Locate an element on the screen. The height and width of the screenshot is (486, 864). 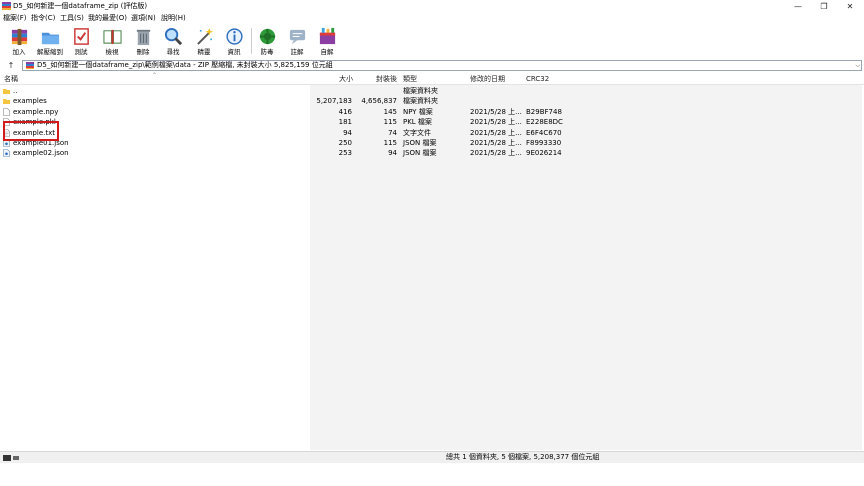
view-button: 檢視 is located at coordinates (112, 41).